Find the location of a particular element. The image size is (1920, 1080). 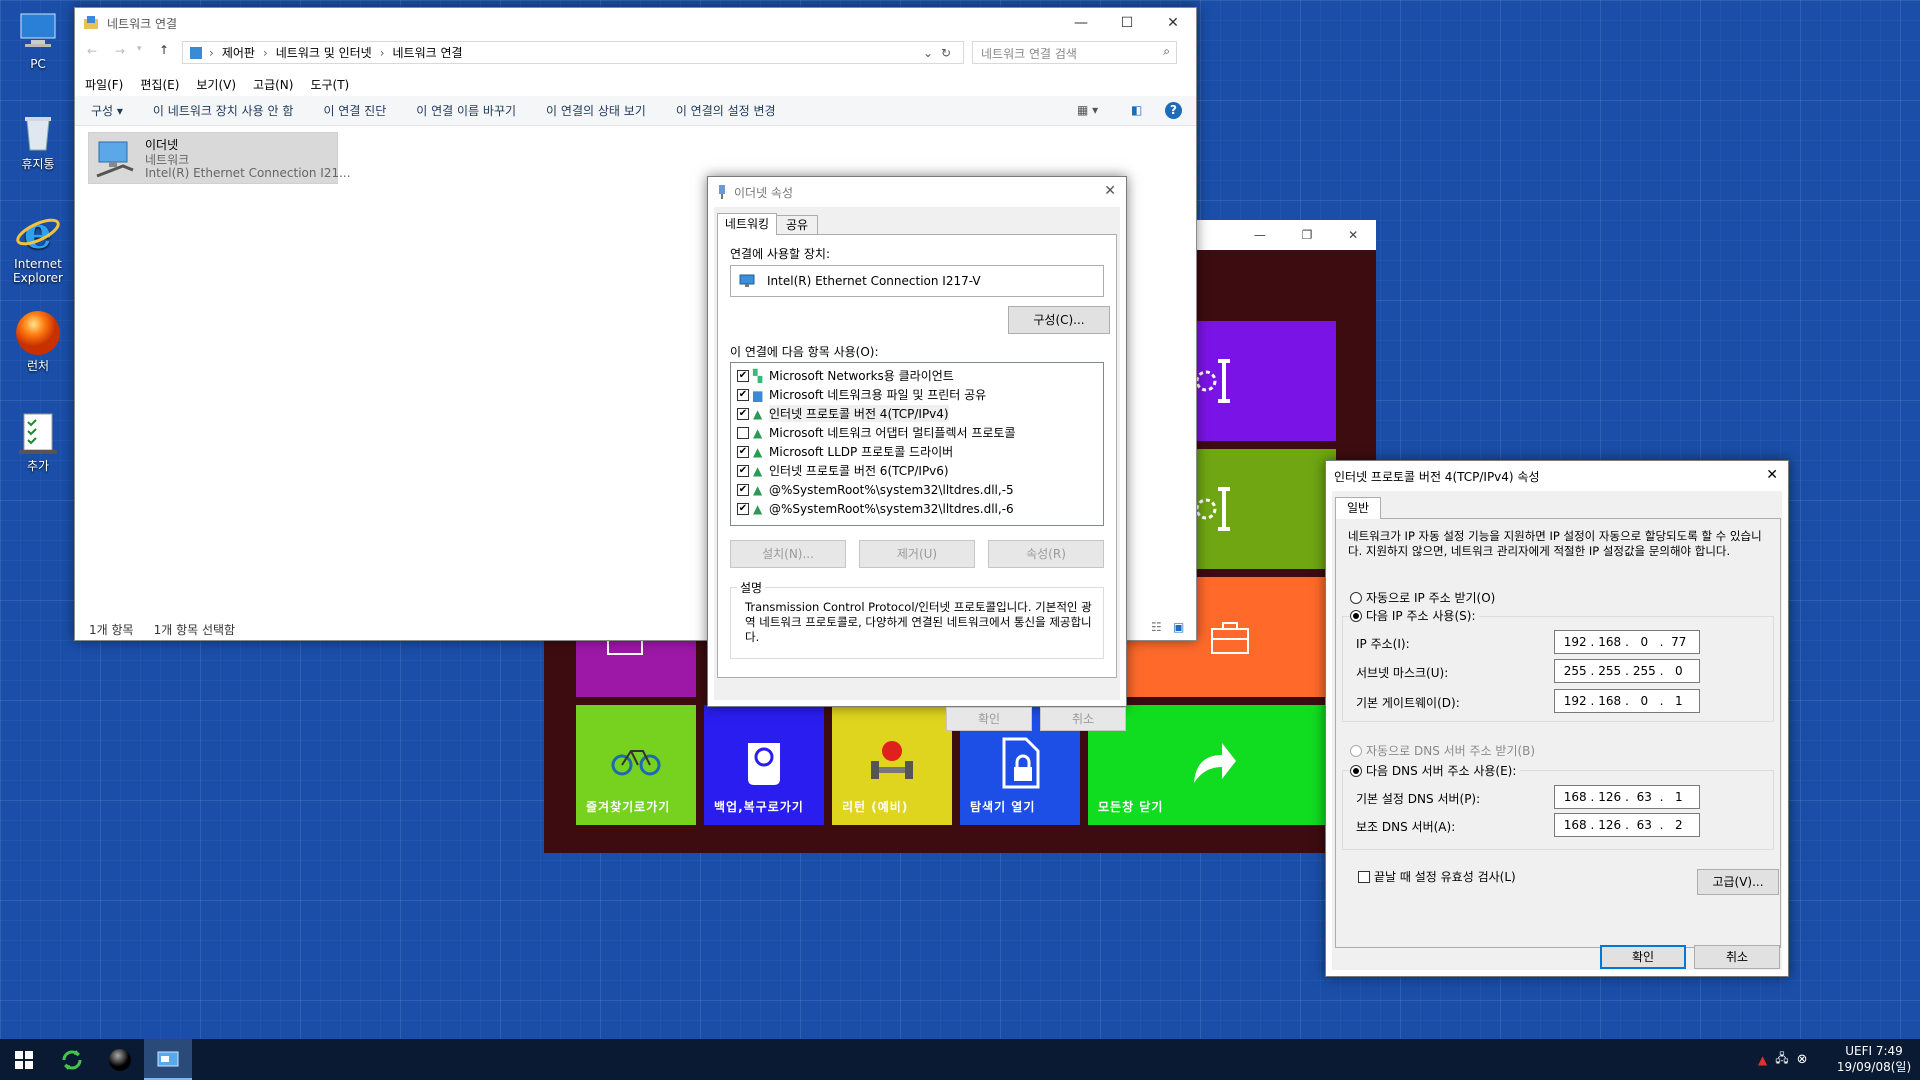

manual-dns-option: 다음 DNS 서버 주소 사용(E): is located at coordinates (1435, 770).